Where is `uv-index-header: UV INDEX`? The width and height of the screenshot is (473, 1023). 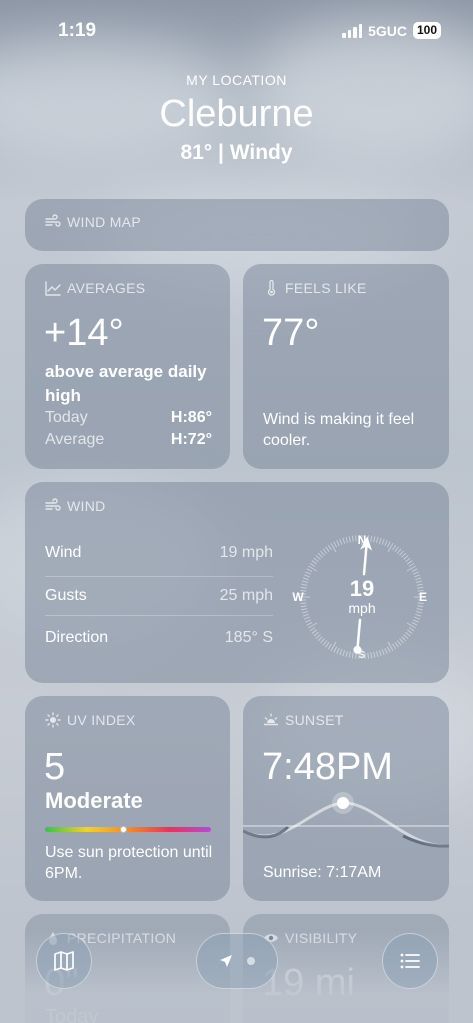 uv-index-header: UV INDEX is located at coordinates (90, 720).